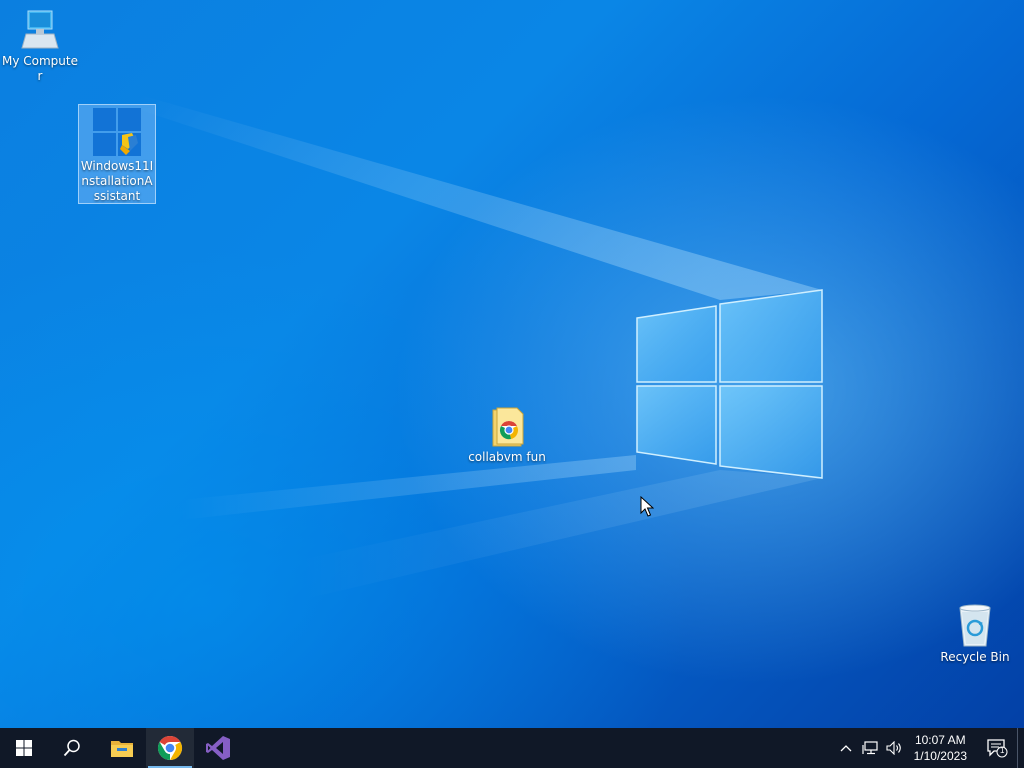 This screenshot has width=1024, height=768. I want to click on visual-studio-icon, so click(218, 748).